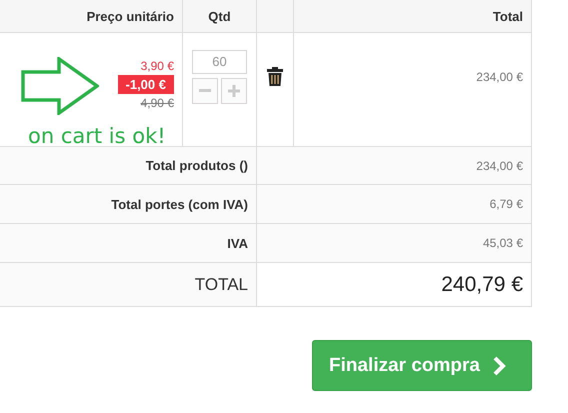 The image size is (568, 413). I want to click on plus-icon, so click(234, 90).